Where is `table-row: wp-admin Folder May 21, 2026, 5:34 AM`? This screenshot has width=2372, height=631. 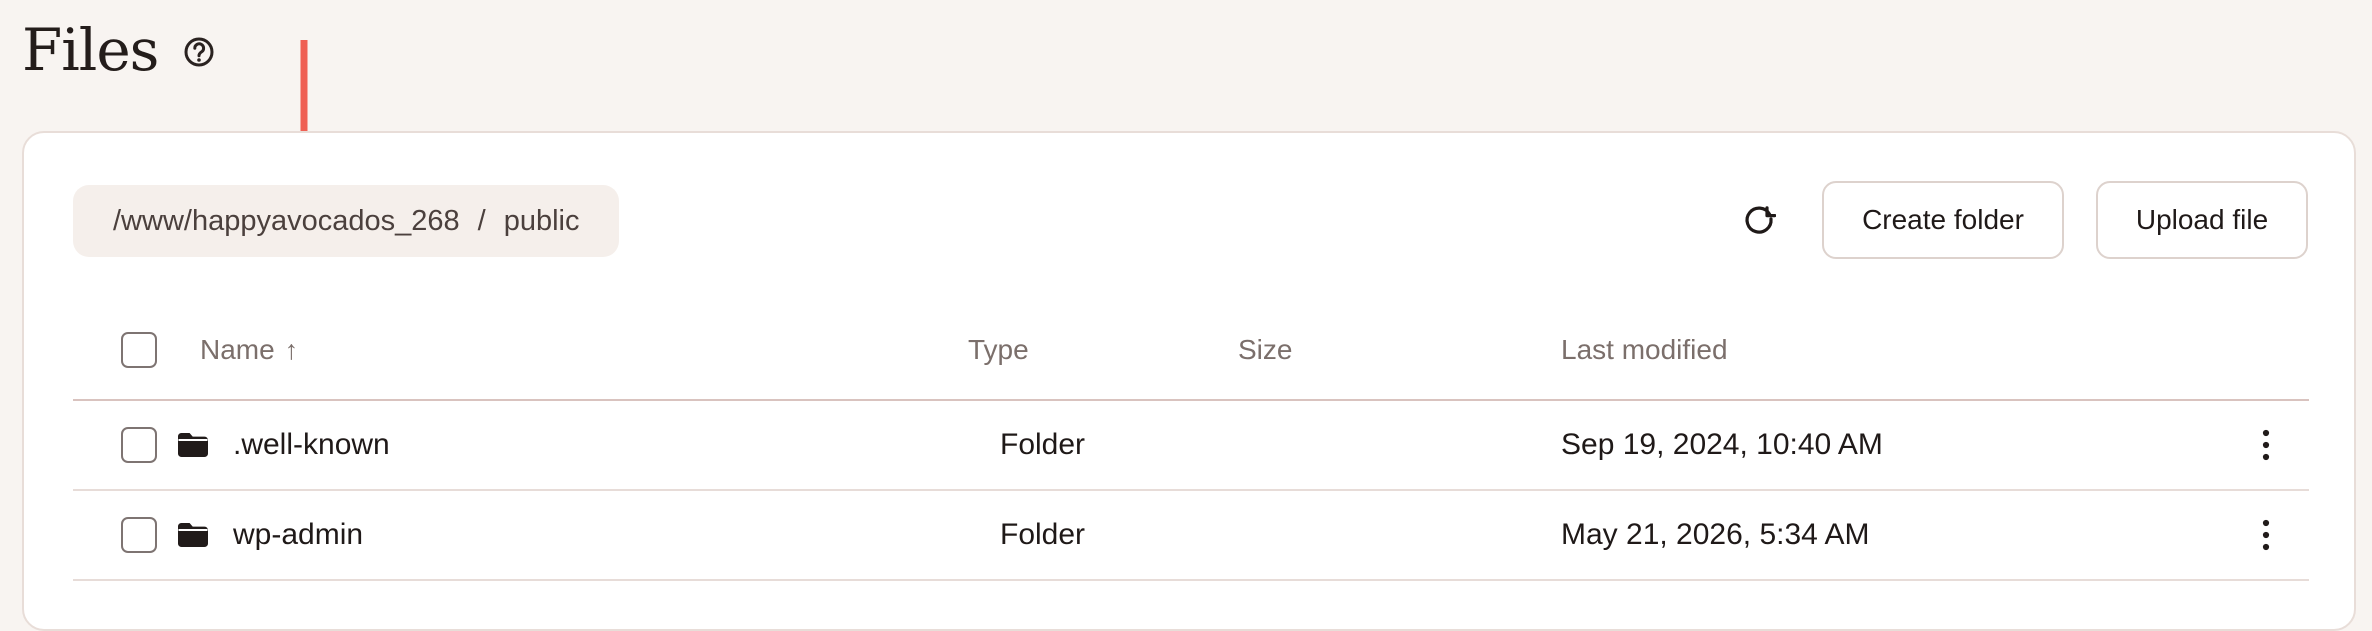 table-row: wp-admin Folder May 21, 2026, 5:34 AM is located at coordinates (1191, 536).